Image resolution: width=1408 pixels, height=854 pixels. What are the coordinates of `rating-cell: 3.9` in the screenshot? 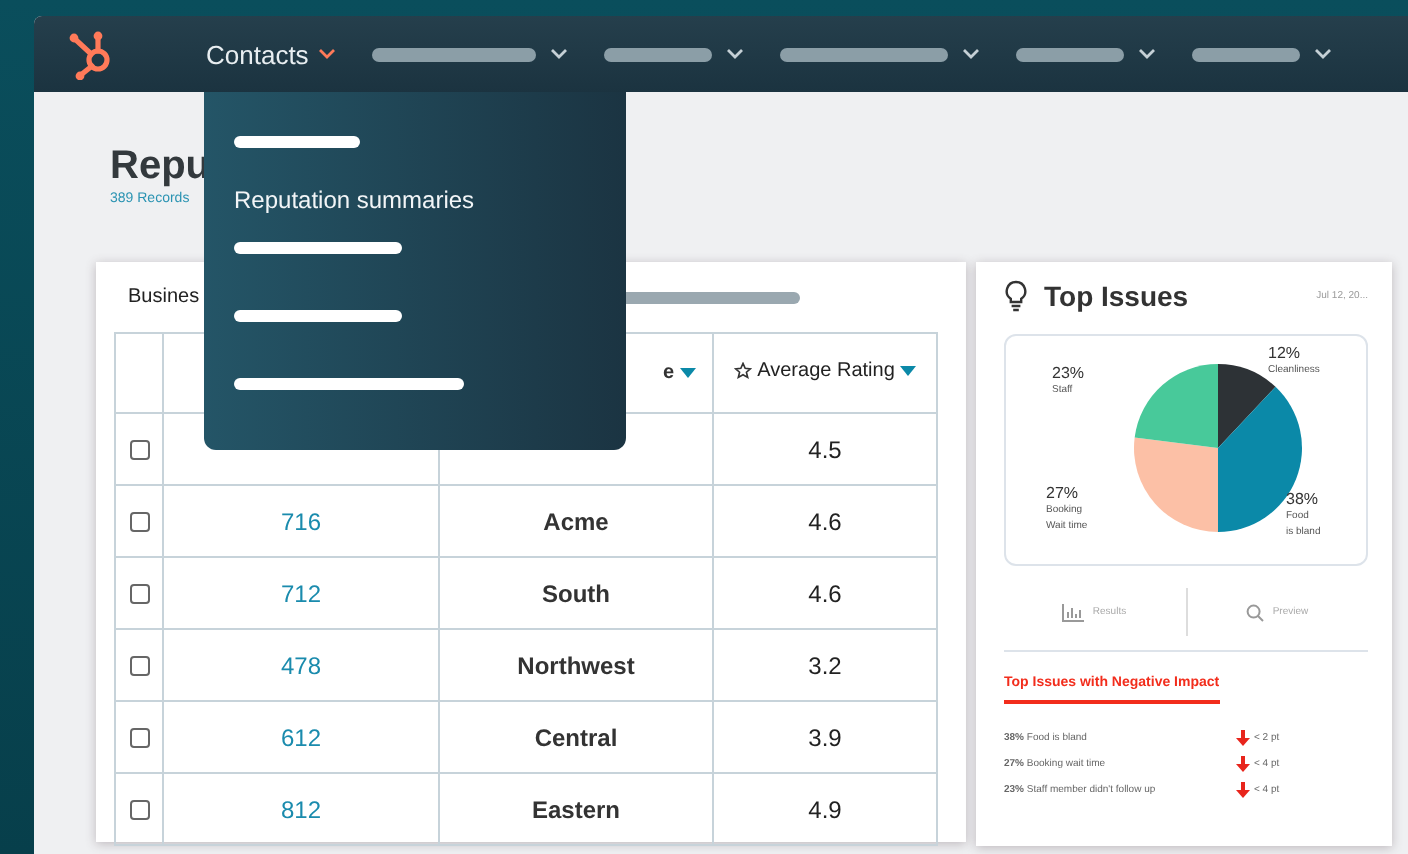 It's located at (825, 737).